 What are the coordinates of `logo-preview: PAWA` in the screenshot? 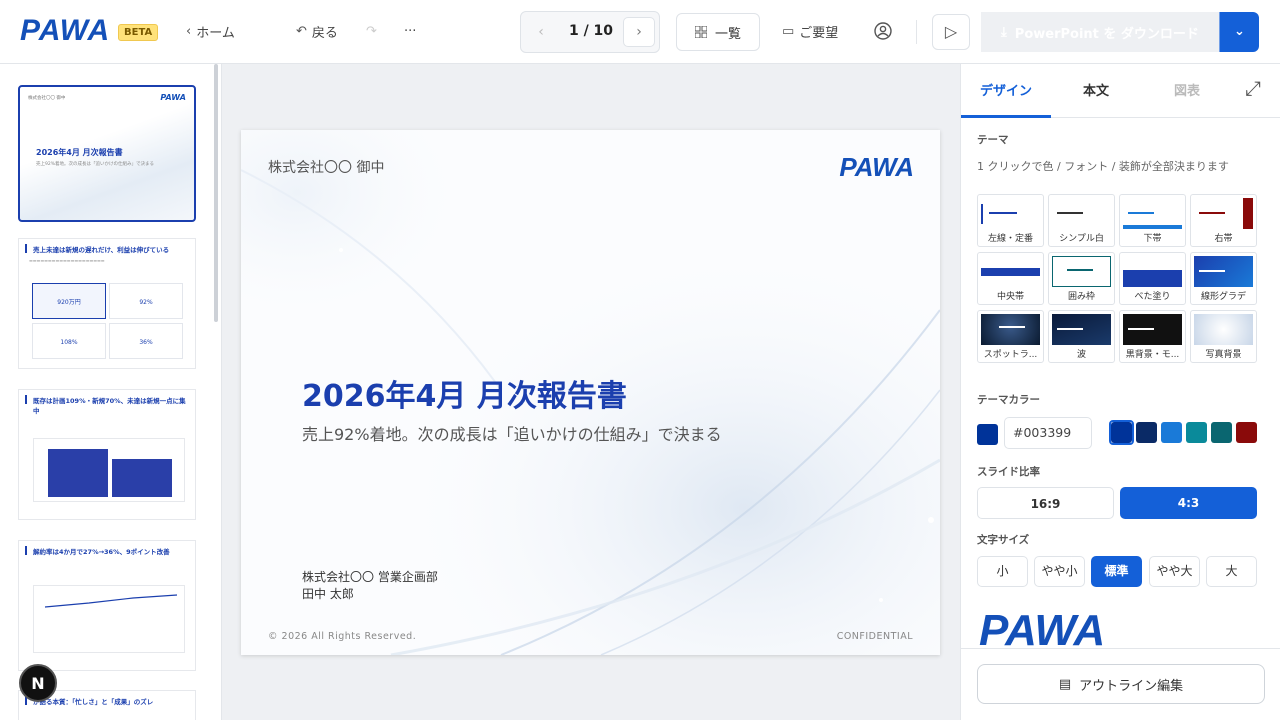 It's located at (1121, 627).